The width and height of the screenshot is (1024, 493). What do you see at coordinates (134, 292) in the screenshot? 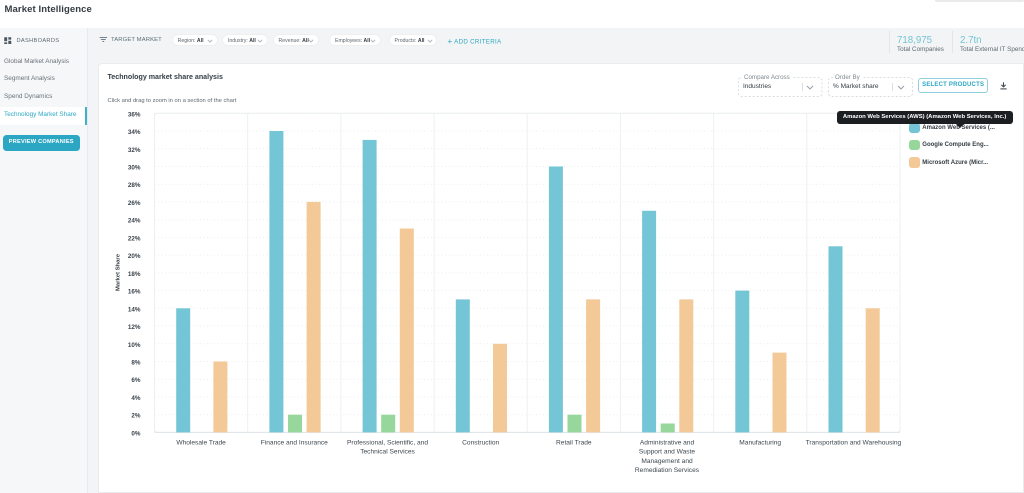
I see `svg-text: 16%` at bounding box center [134, 292].